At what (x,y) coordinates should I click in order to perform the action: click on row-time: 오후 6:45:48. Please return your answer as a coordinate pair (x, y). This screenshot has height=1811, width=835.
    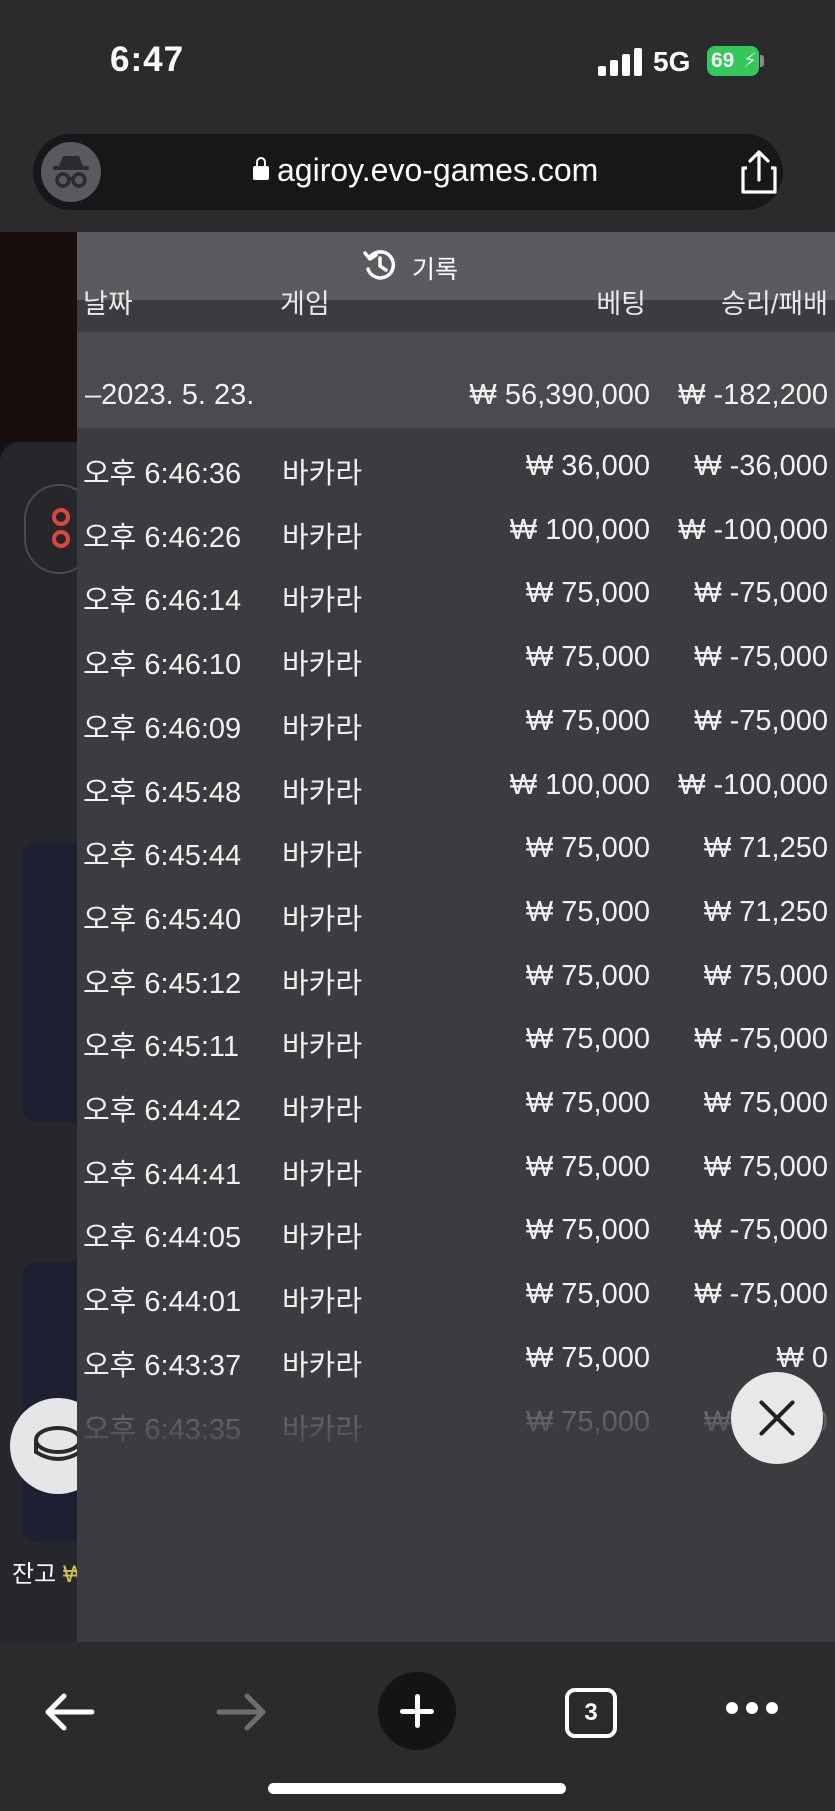
    Looking at the image, I should click on (162, 793).